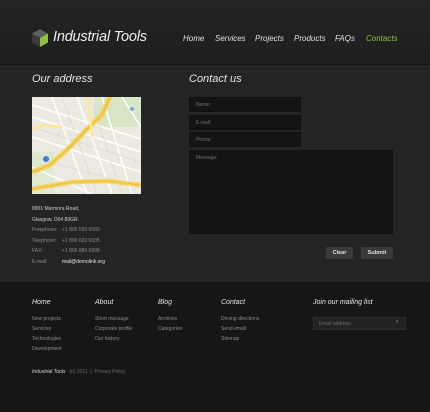  What do you see at coordinates (240, 319) in the screenshot?
I see `footer-link: Driving directions` at bounding box center [240, 319].